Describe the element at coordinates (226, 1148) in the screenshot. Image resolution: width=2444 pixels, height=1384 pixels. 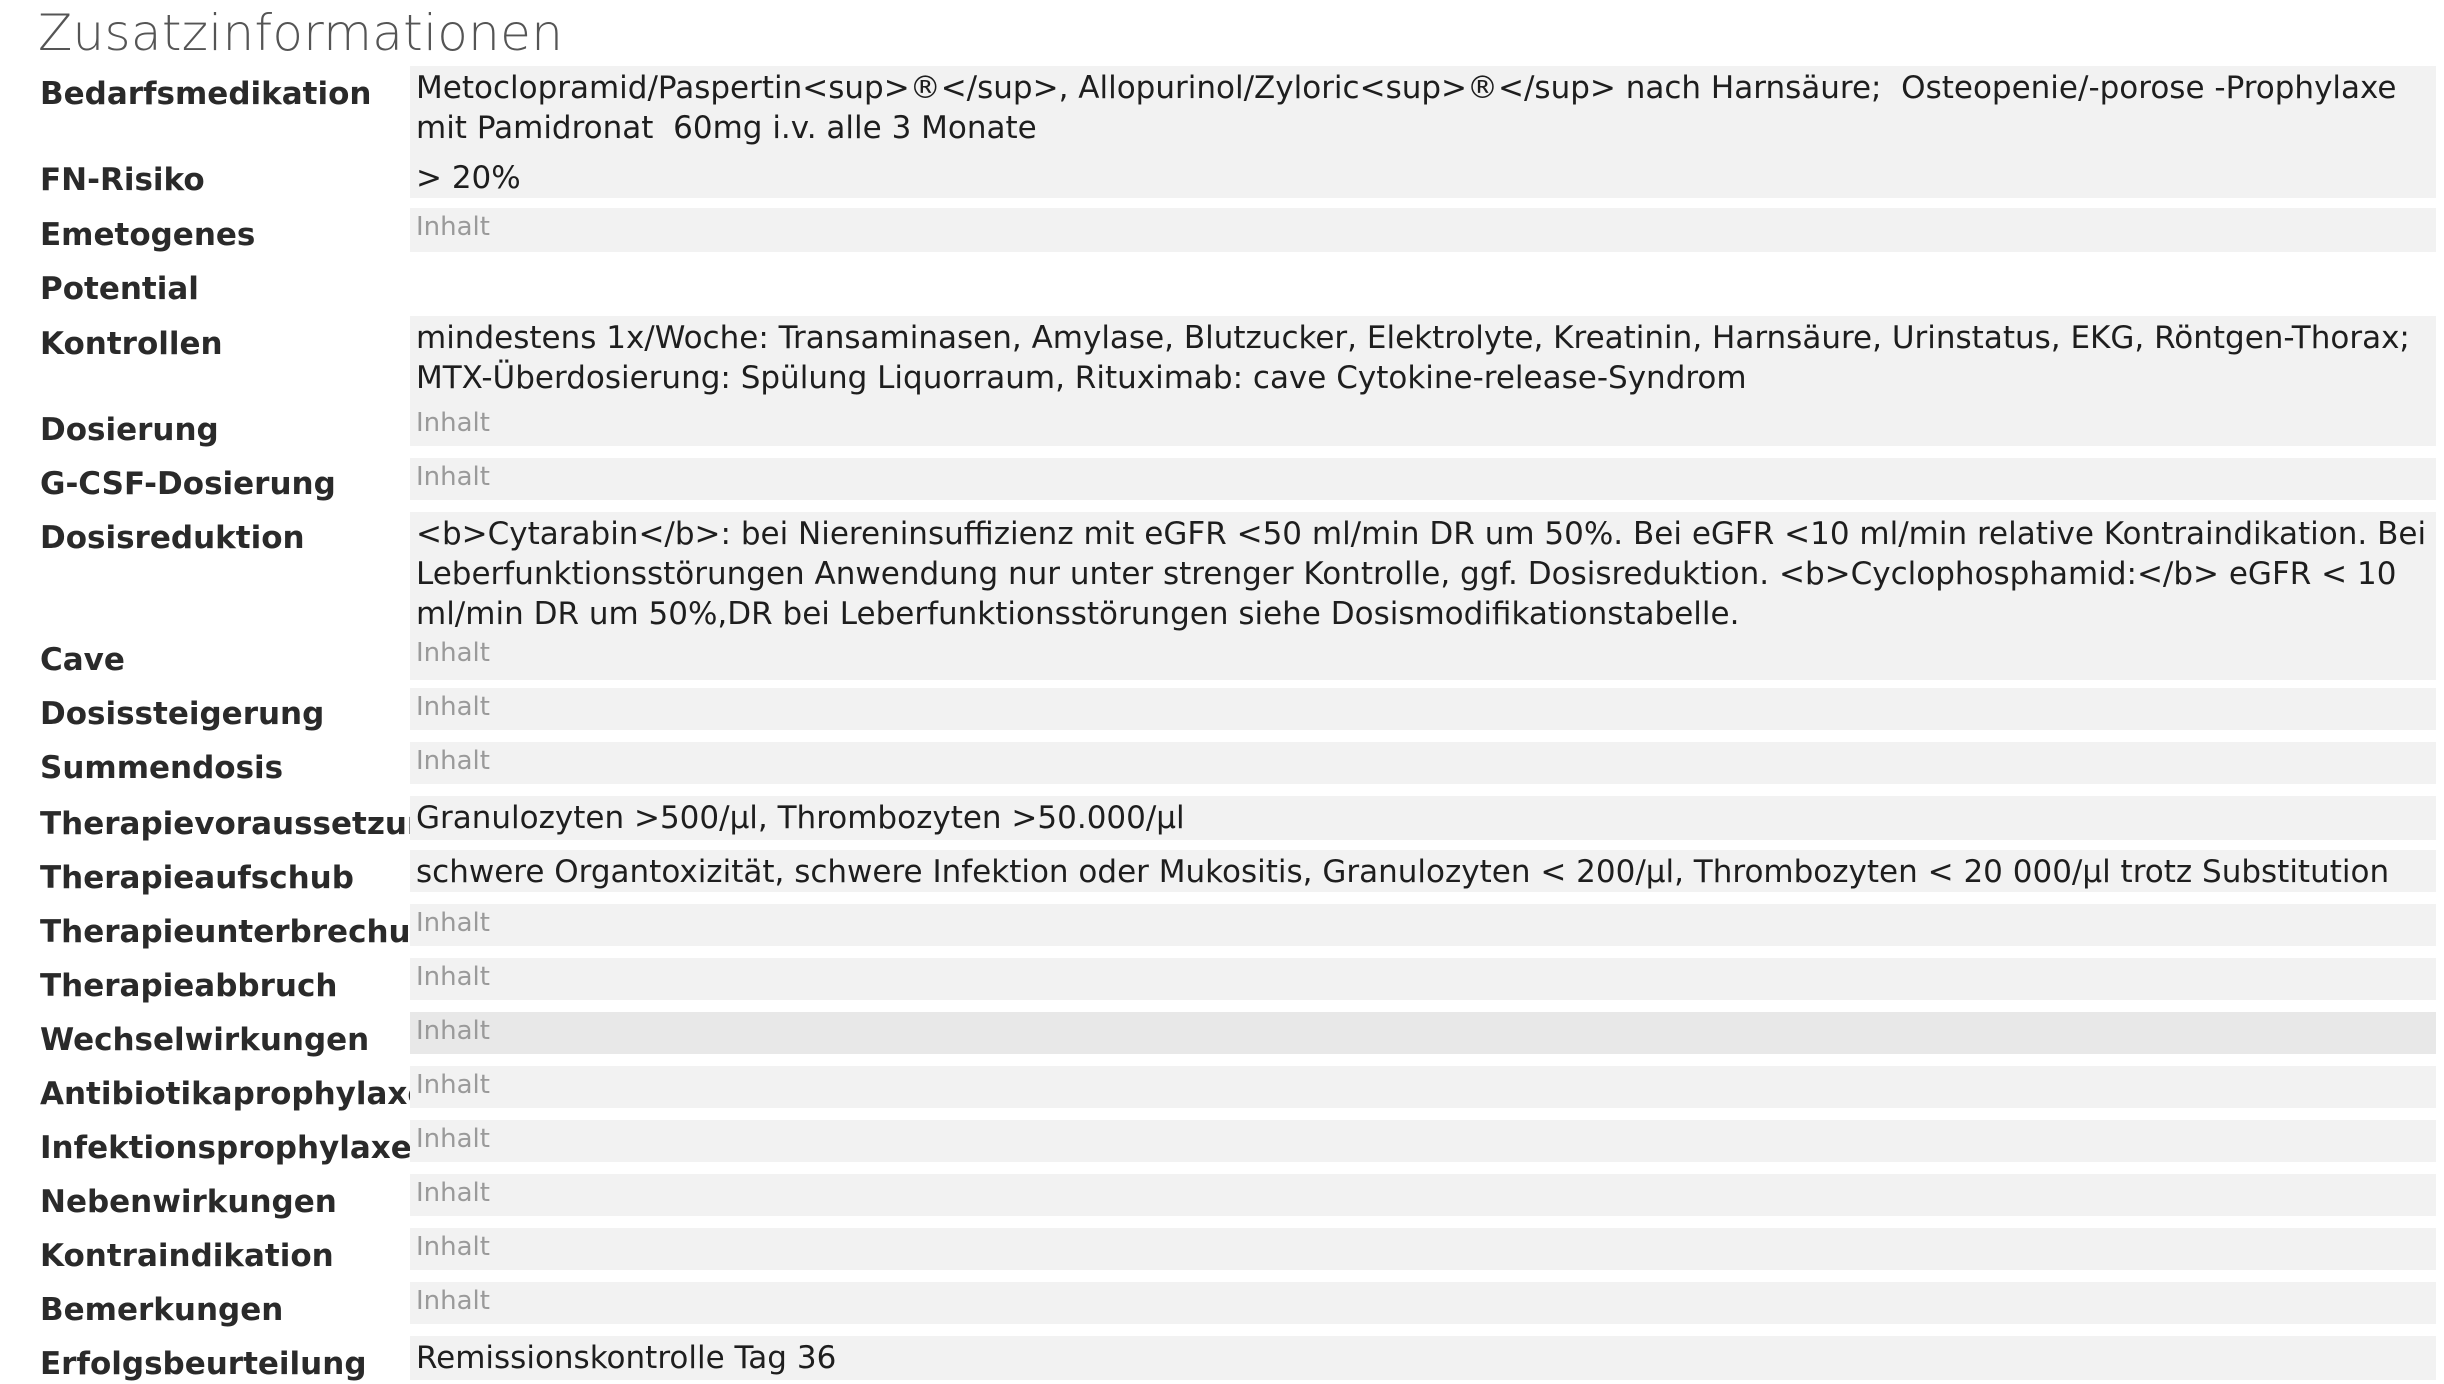
I see `label-infektionsprophylaxe: Infektionsprophylaxe` at that location.